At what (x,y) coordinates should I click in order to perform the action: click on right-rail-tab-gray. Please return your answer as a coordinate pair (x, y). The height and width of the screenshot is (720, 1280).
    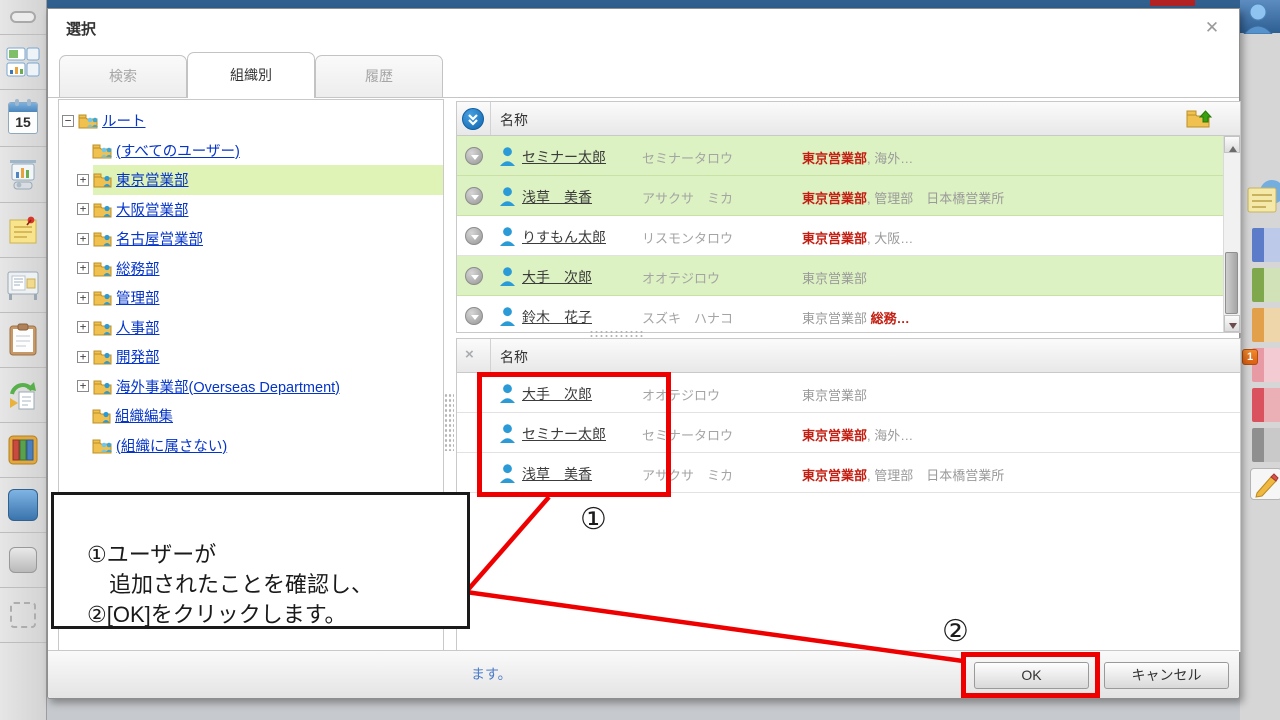
    Looking at the image, I should click on (1266, 445).